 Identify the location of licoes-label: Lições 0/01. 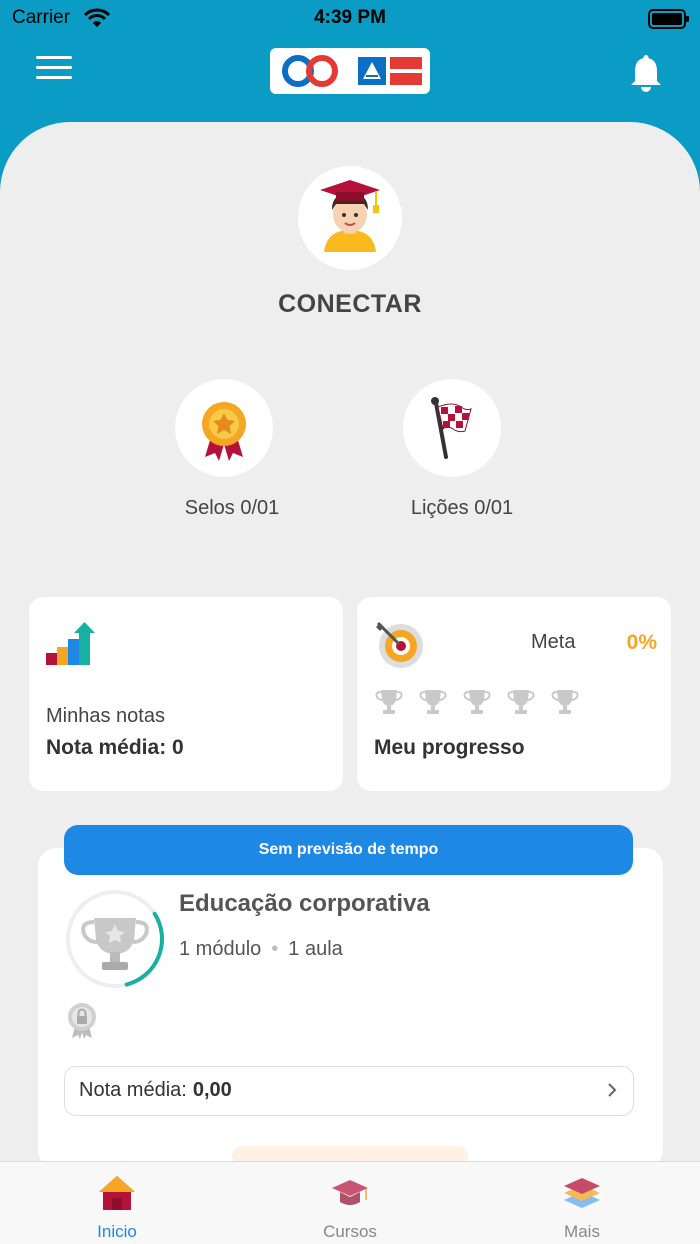
(462, 508).